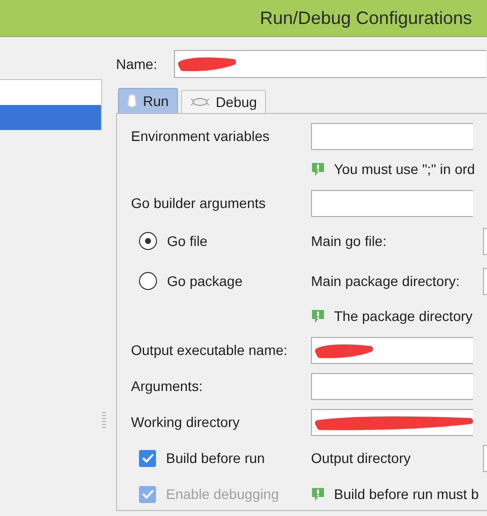 This screenshot has width=487, height=516. Describe the element at coordinates (132, 101) in the screenshot. I see `mouse-icon` at that location.